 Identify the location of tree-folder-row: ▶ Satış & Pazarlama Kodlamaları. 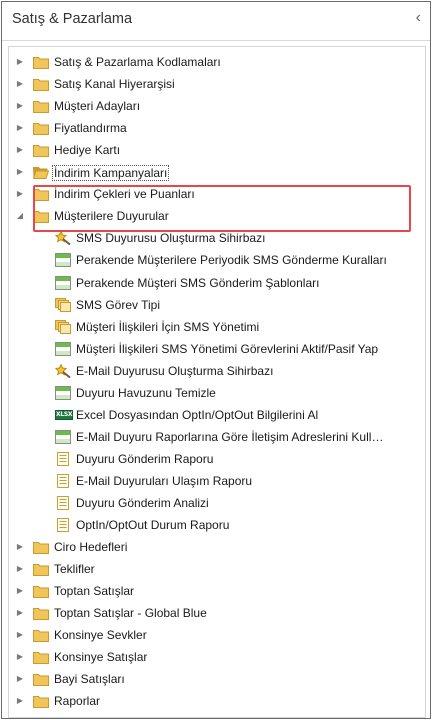
(217, 62).